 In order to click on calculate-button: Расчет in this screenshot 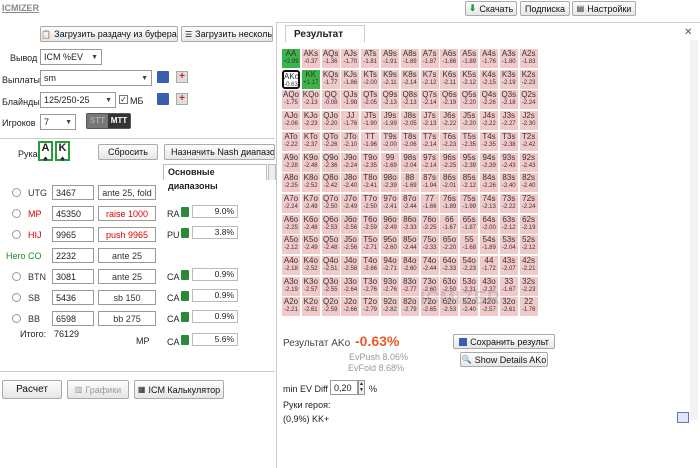, I will do `click(32, 389)`.